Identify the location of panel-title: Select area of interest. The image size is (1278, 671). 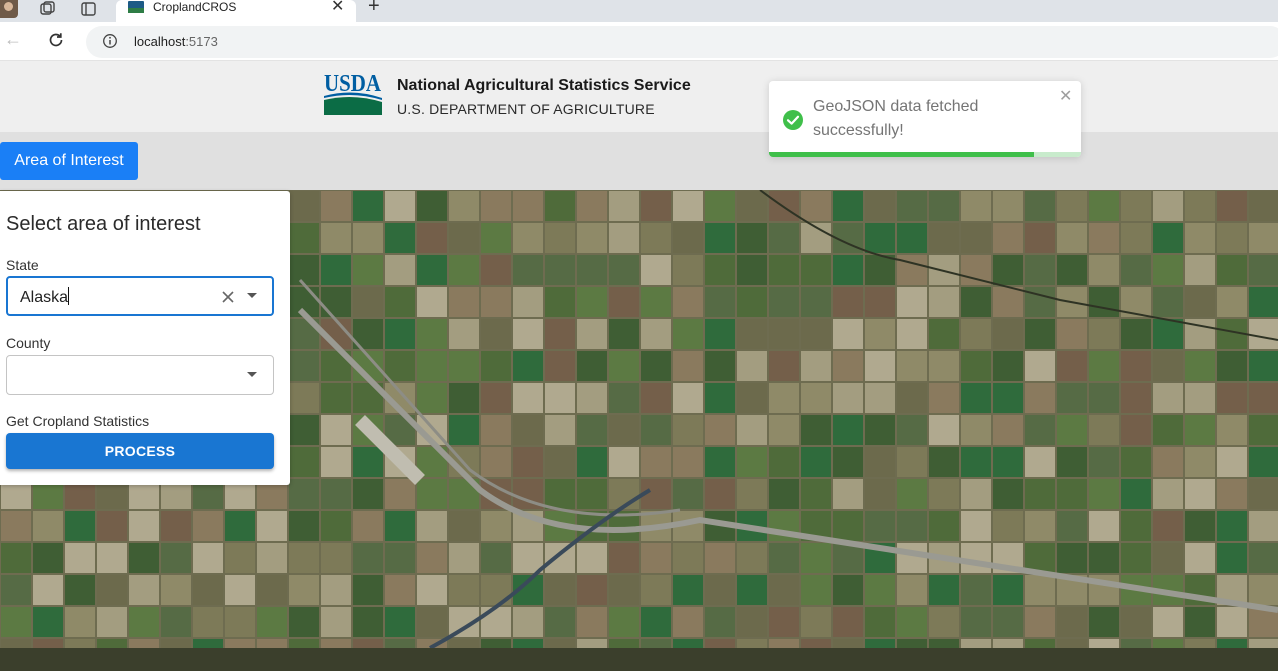
(103, 224).